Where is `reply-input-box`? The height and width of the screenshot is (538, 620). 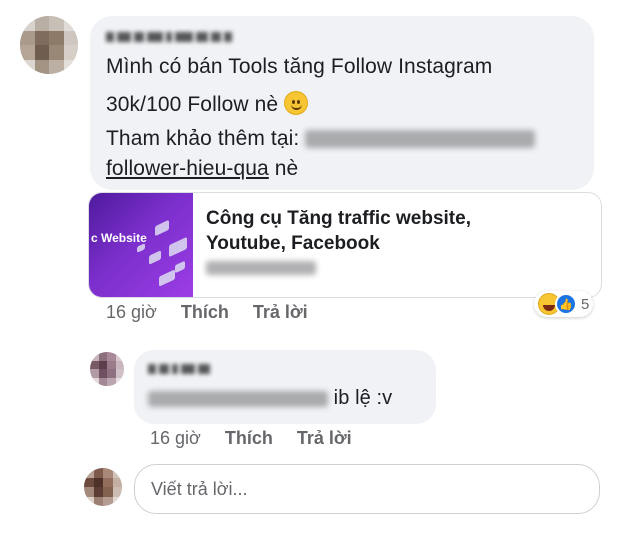
reply-input-box is located at coordinates (367, 489).